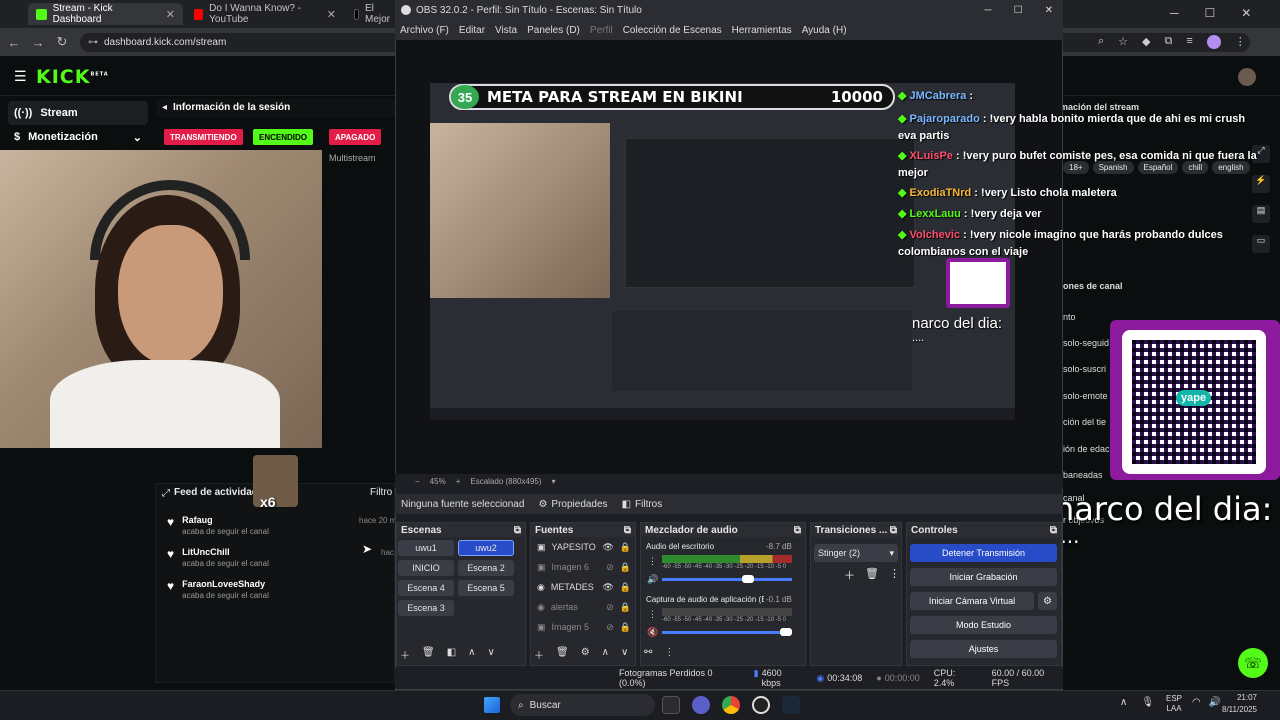 The width and height of the screenshot is (1280, 720). I want to click on bookmark-icon: ☆, so click(1123, 42).